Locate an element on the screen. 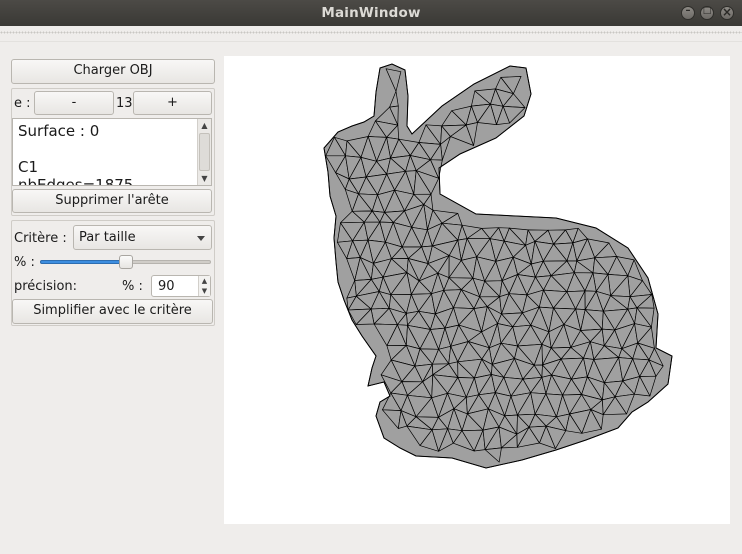 Image resolution: width=742 pixels, height=554 pixels. chevron-down-icon is located at coordinates (201, 238).